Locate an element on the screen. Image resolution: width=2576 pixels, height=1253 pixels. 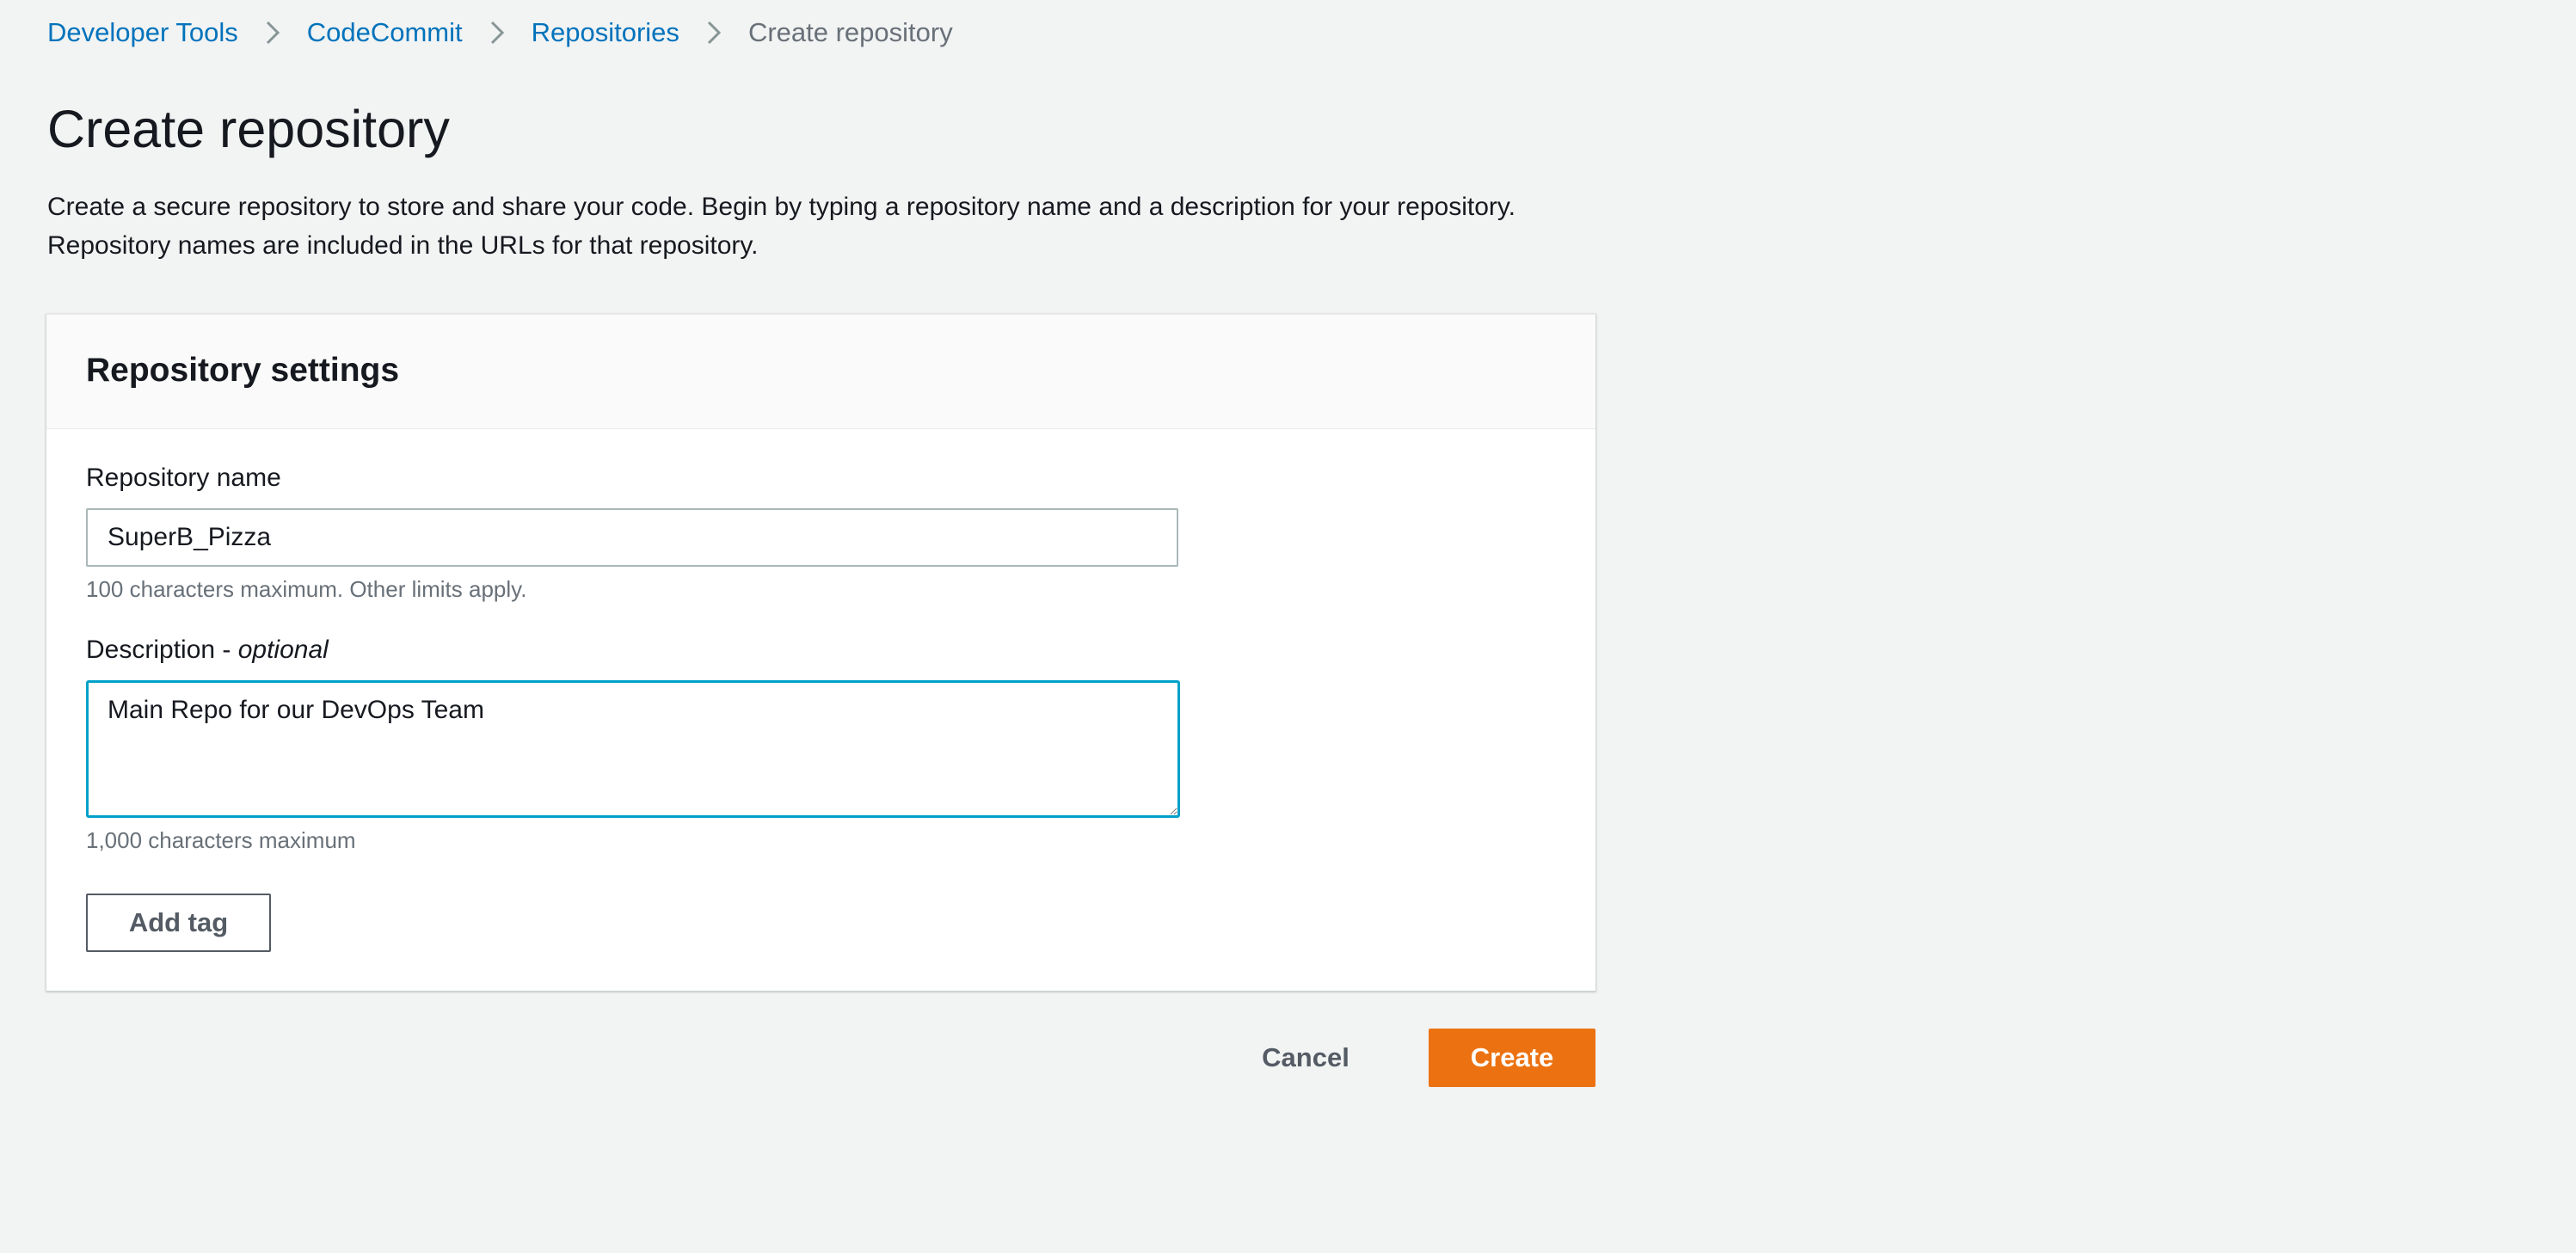
breadcrumb-codecommit: CodeCommit is located at coordinates (385, 32).